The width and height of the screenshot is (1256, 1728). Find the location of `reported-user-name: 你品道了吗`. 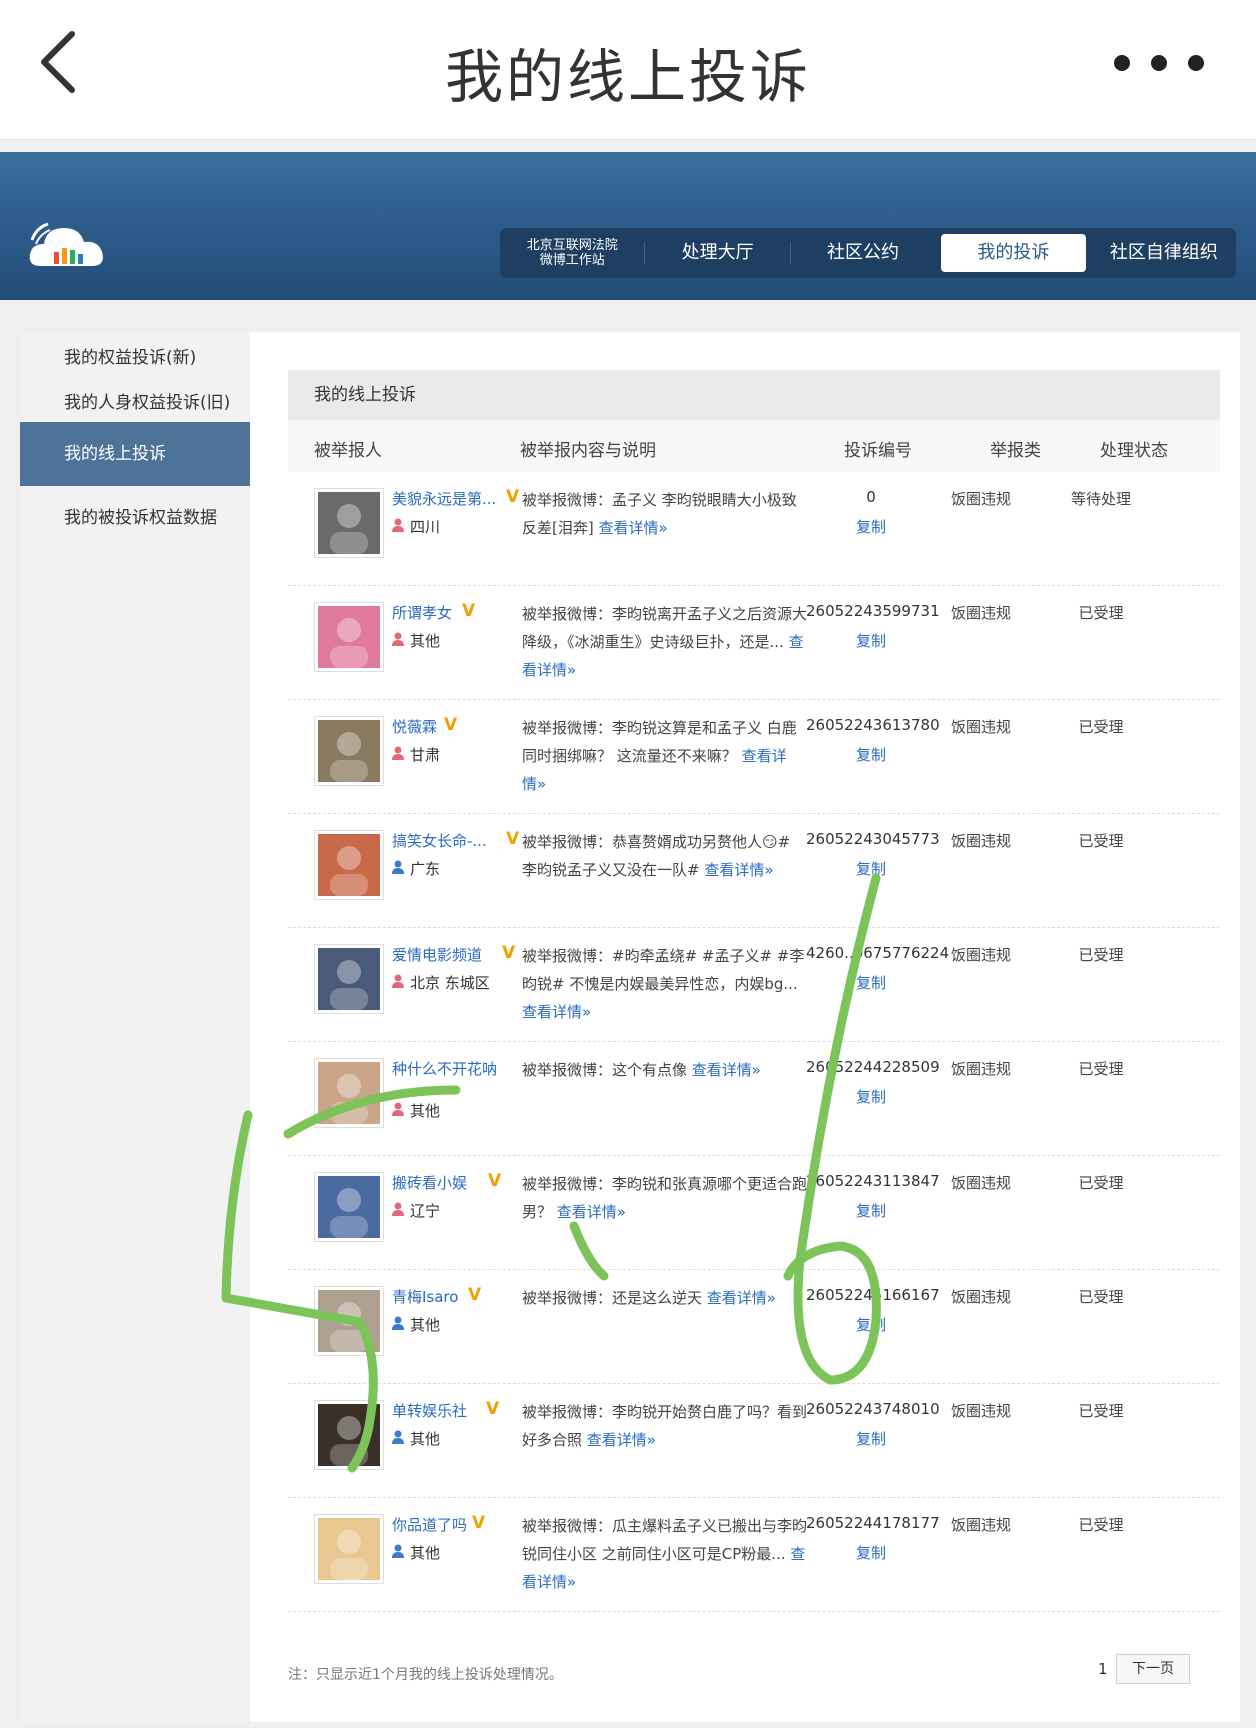

reported-user-name: 你品道了吗 is located at coordinates (429, 1524).